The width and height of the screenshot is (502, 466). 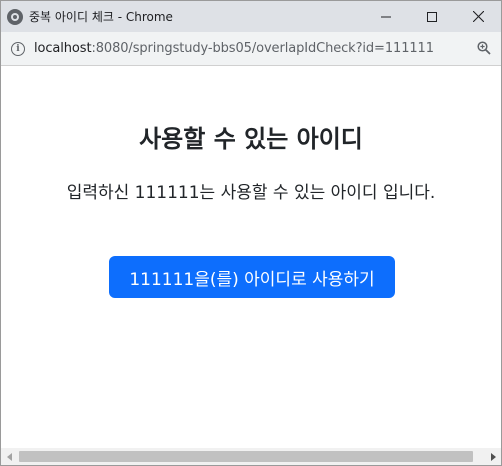 What do you see at coordinates (484, 48) in the screenshot?
I see `zoom-icon` at bounding box center [484, 48].